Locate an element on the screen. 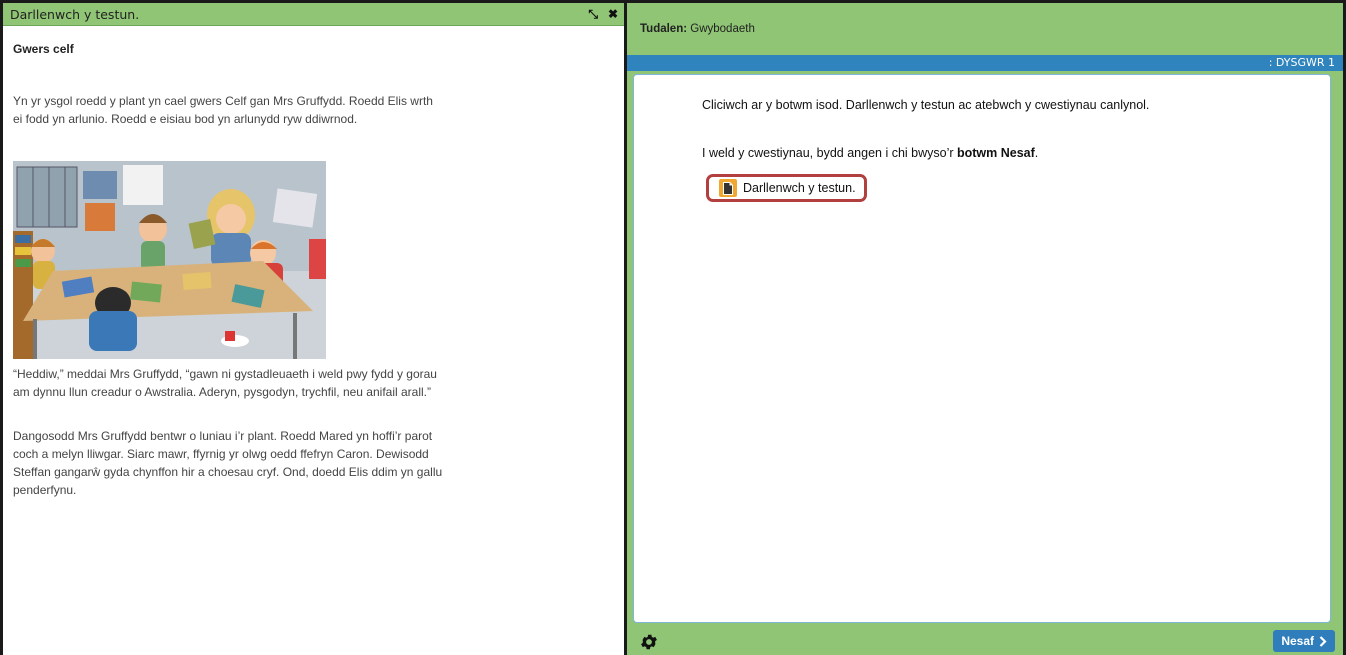 This screenshot has height=655, width=1346. classroom-illustration is located at coordinates (169, 260).